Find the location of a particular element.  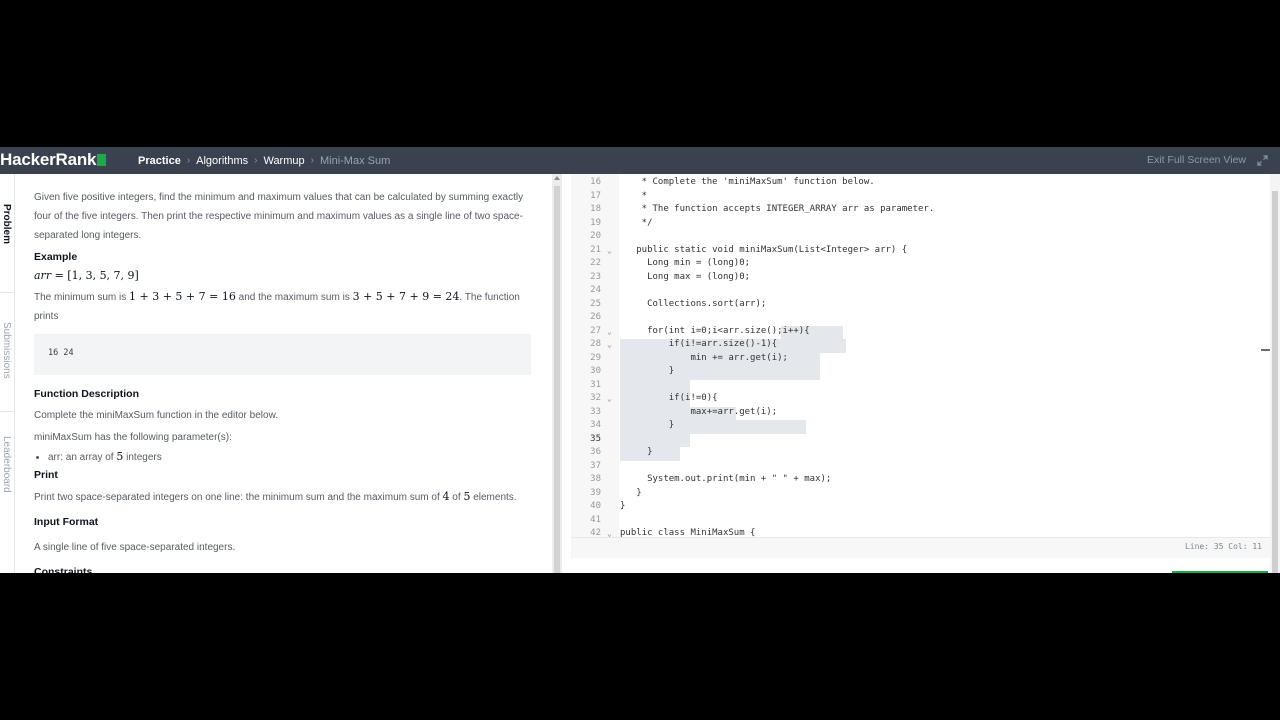

line-number: 24 is located at coordinates (595, 290).